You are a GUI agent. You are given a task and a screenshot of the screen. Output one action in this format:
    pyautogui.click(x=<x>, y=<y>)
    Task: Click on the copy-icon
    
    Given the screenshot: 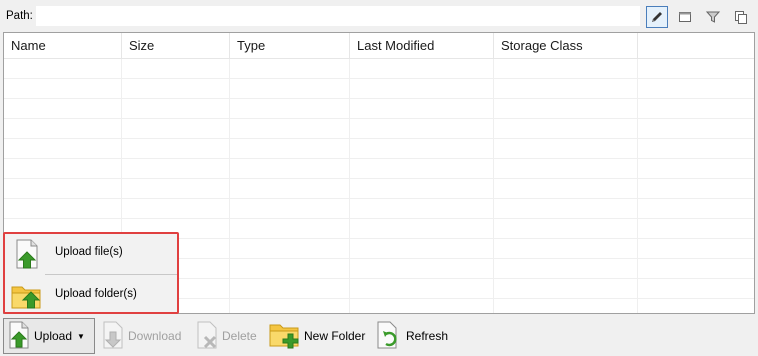 What is the action you would take?
    pyautogui.click(x=741, y=17)
    